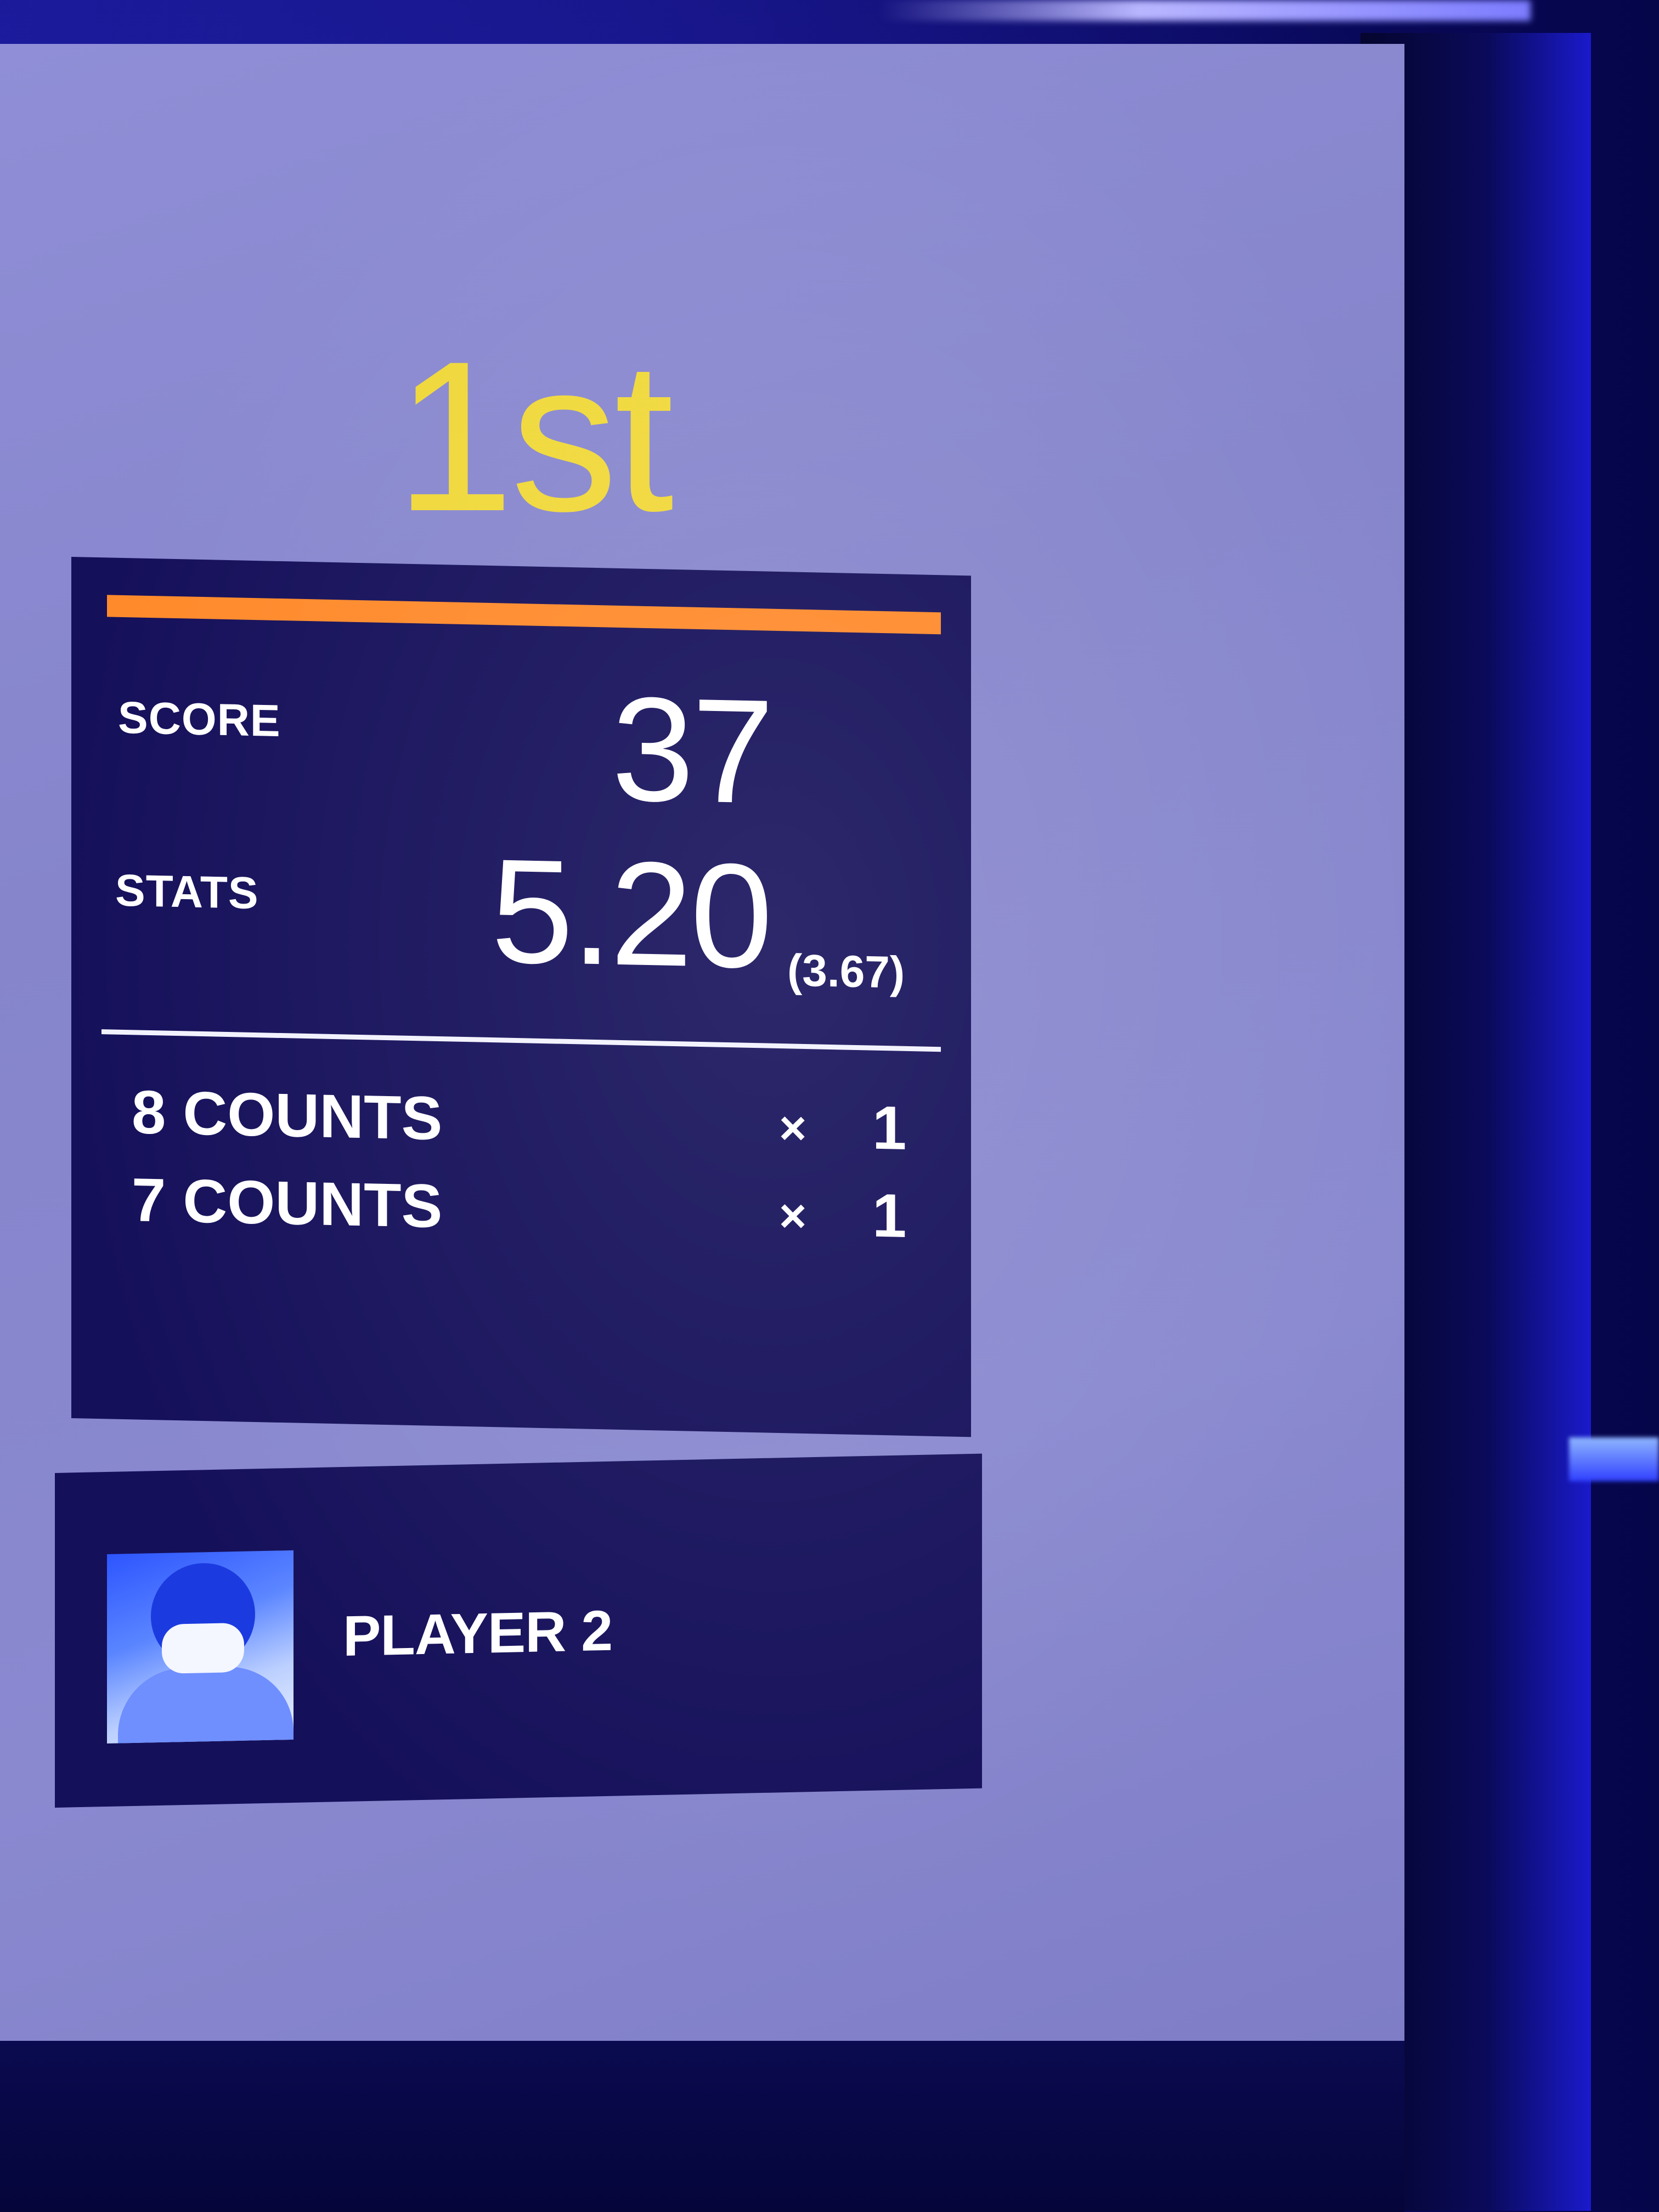  What do you see at coordinates (521, 1040) in the screenshot?
I see `divider` at bounding box center [521, 1040].